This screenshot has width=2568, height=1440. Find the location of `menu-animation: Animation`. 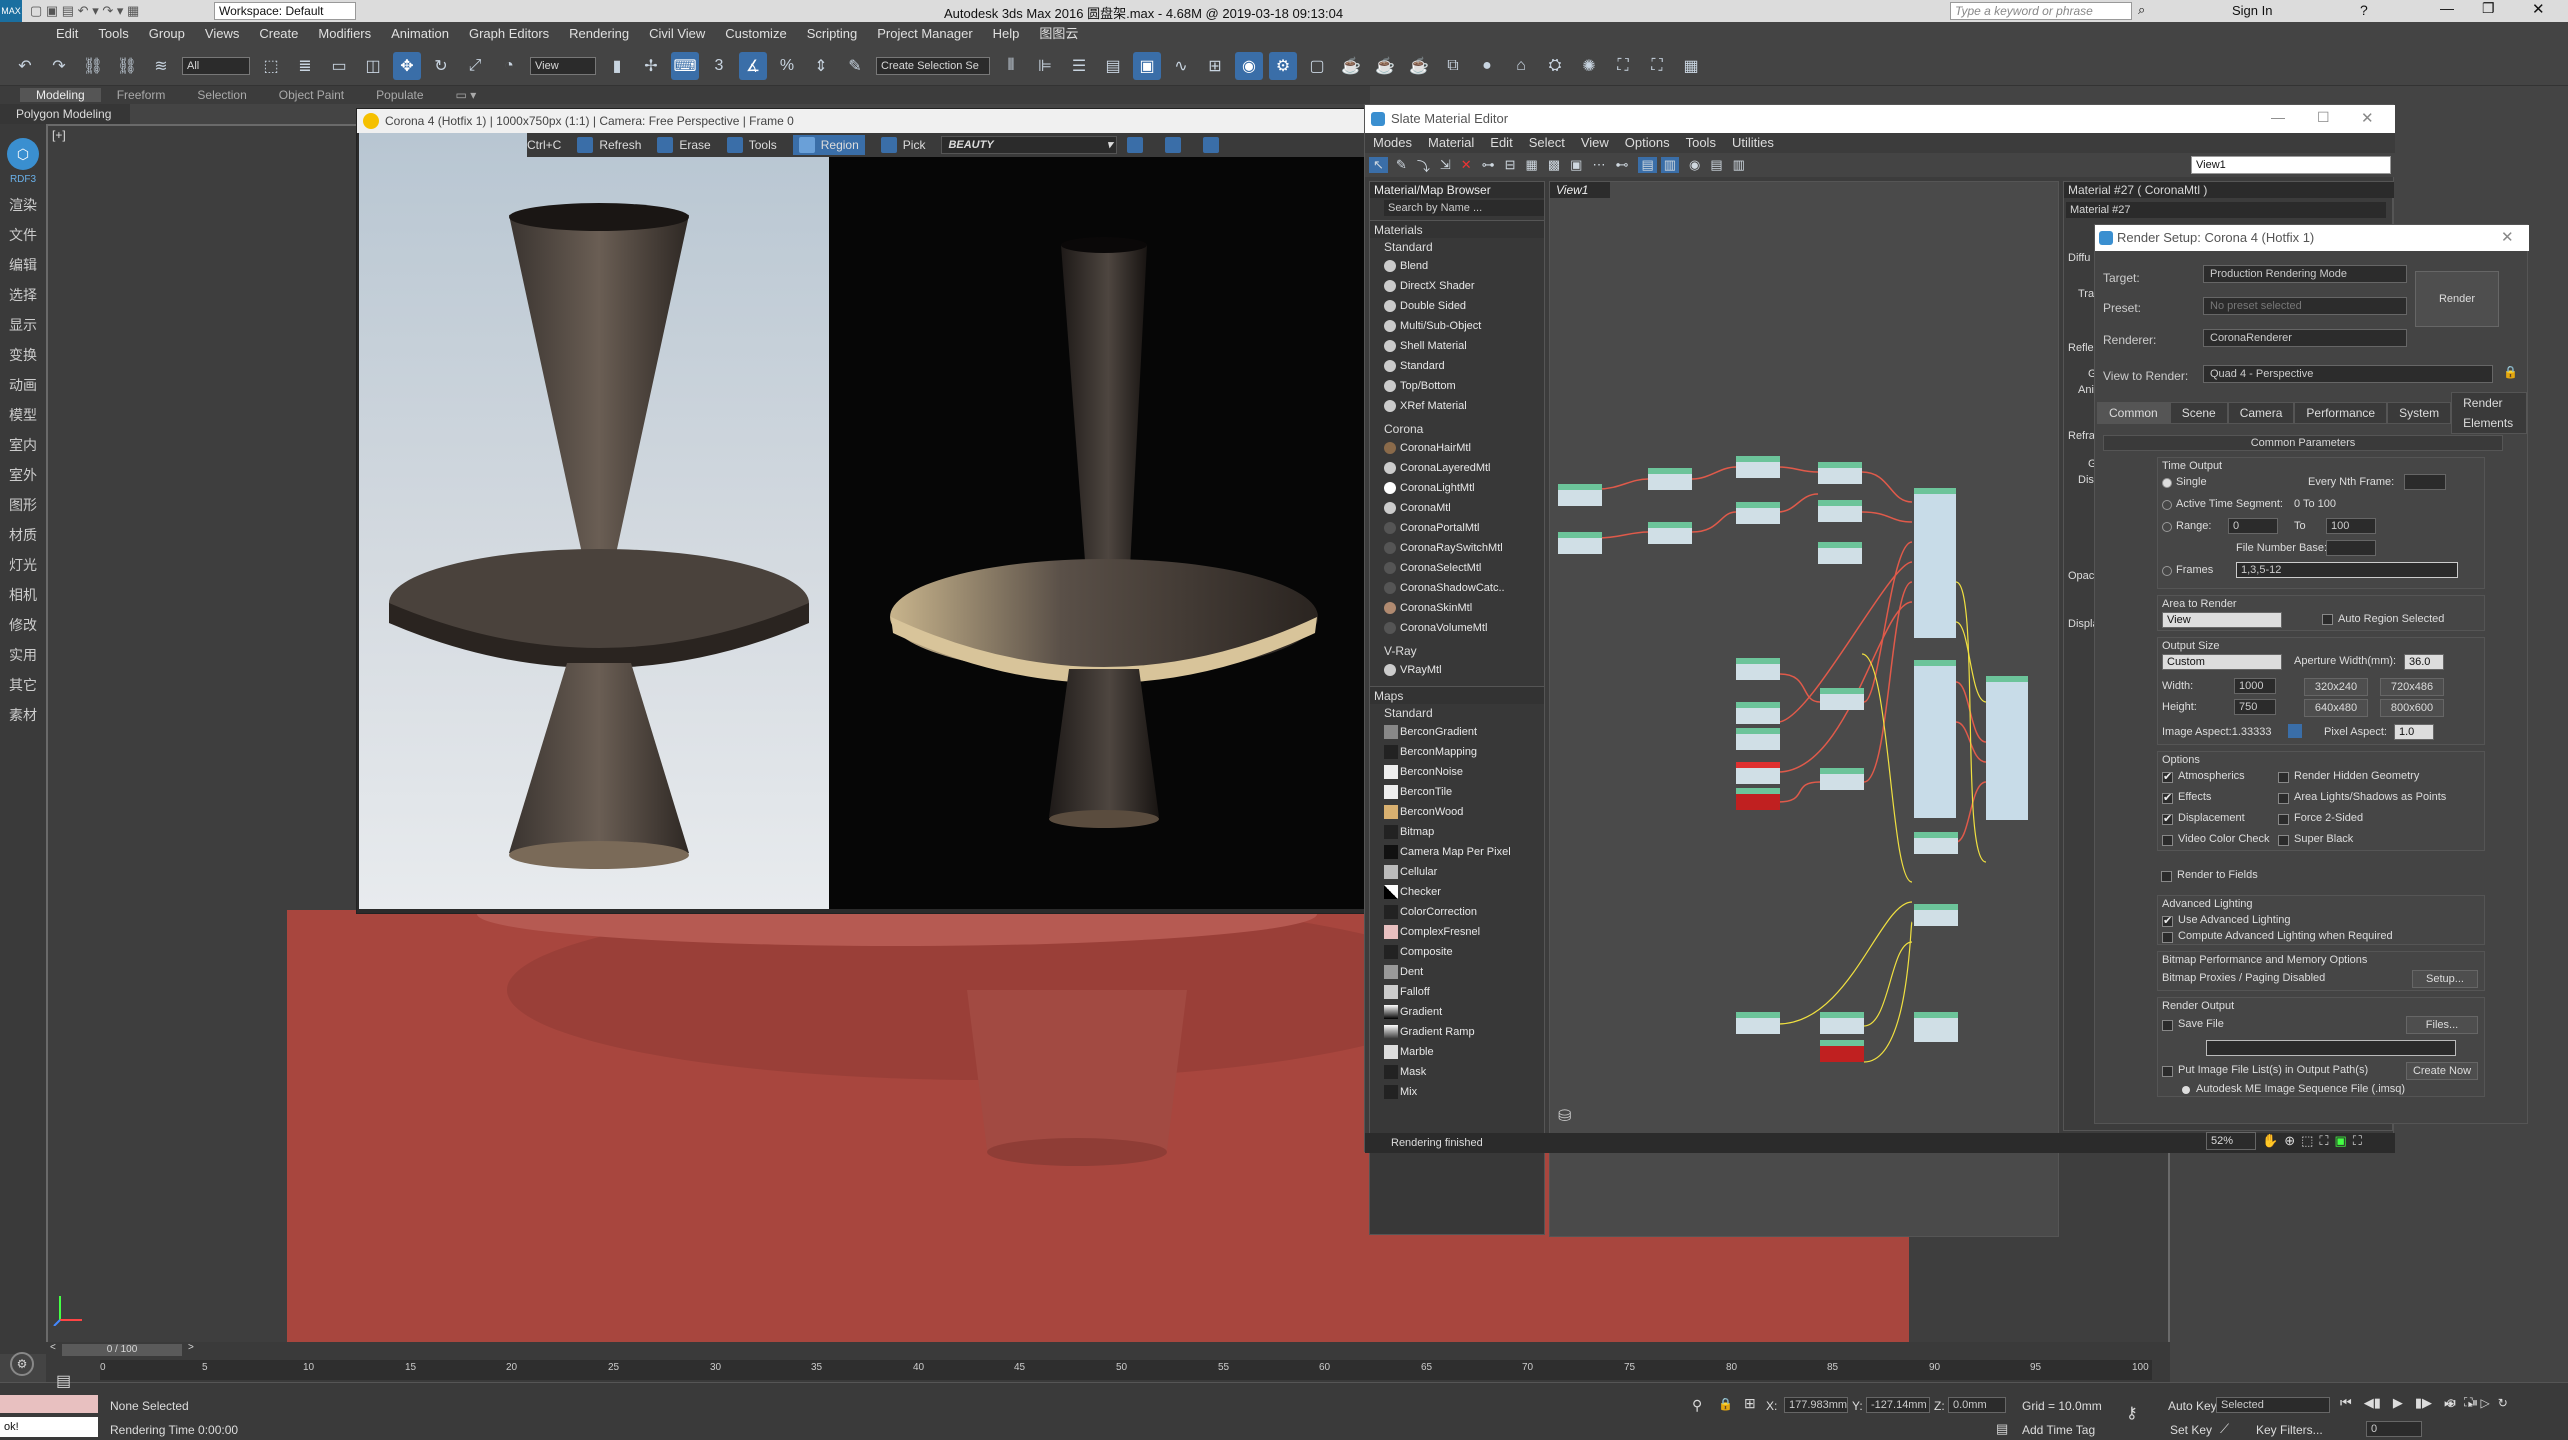

menu-animation: Animation is located at coordinates (420, 34).